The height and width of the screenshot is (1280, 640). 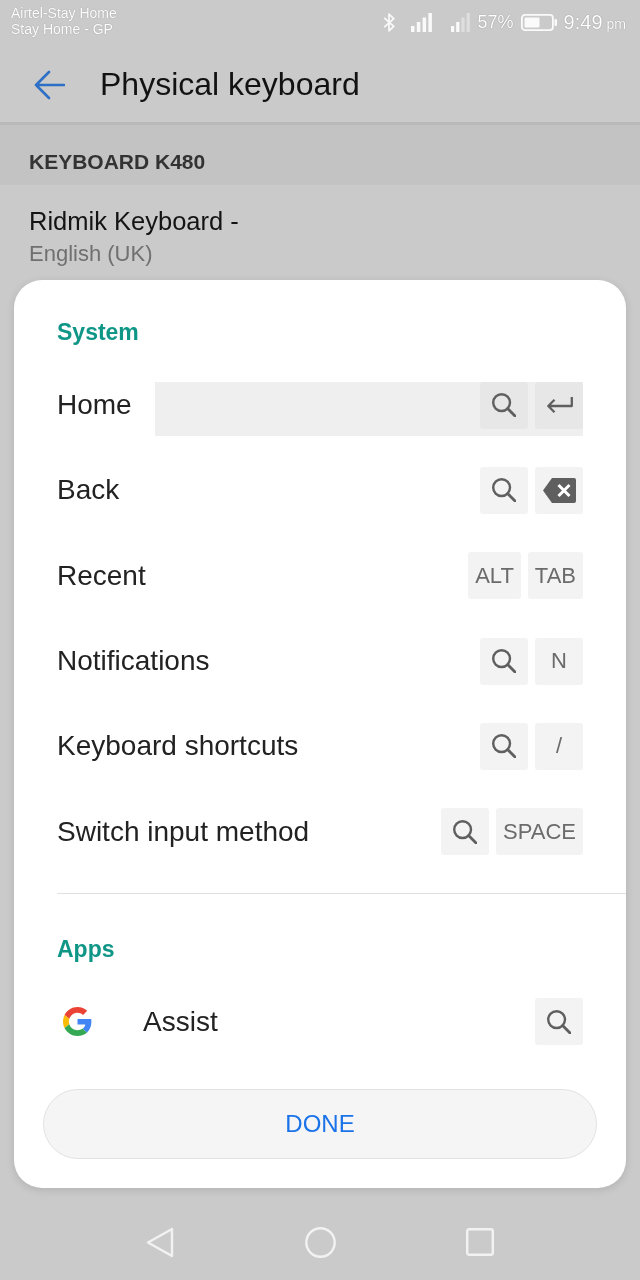 I want to click on letter-g-icon, so click(x=77, y=1022).